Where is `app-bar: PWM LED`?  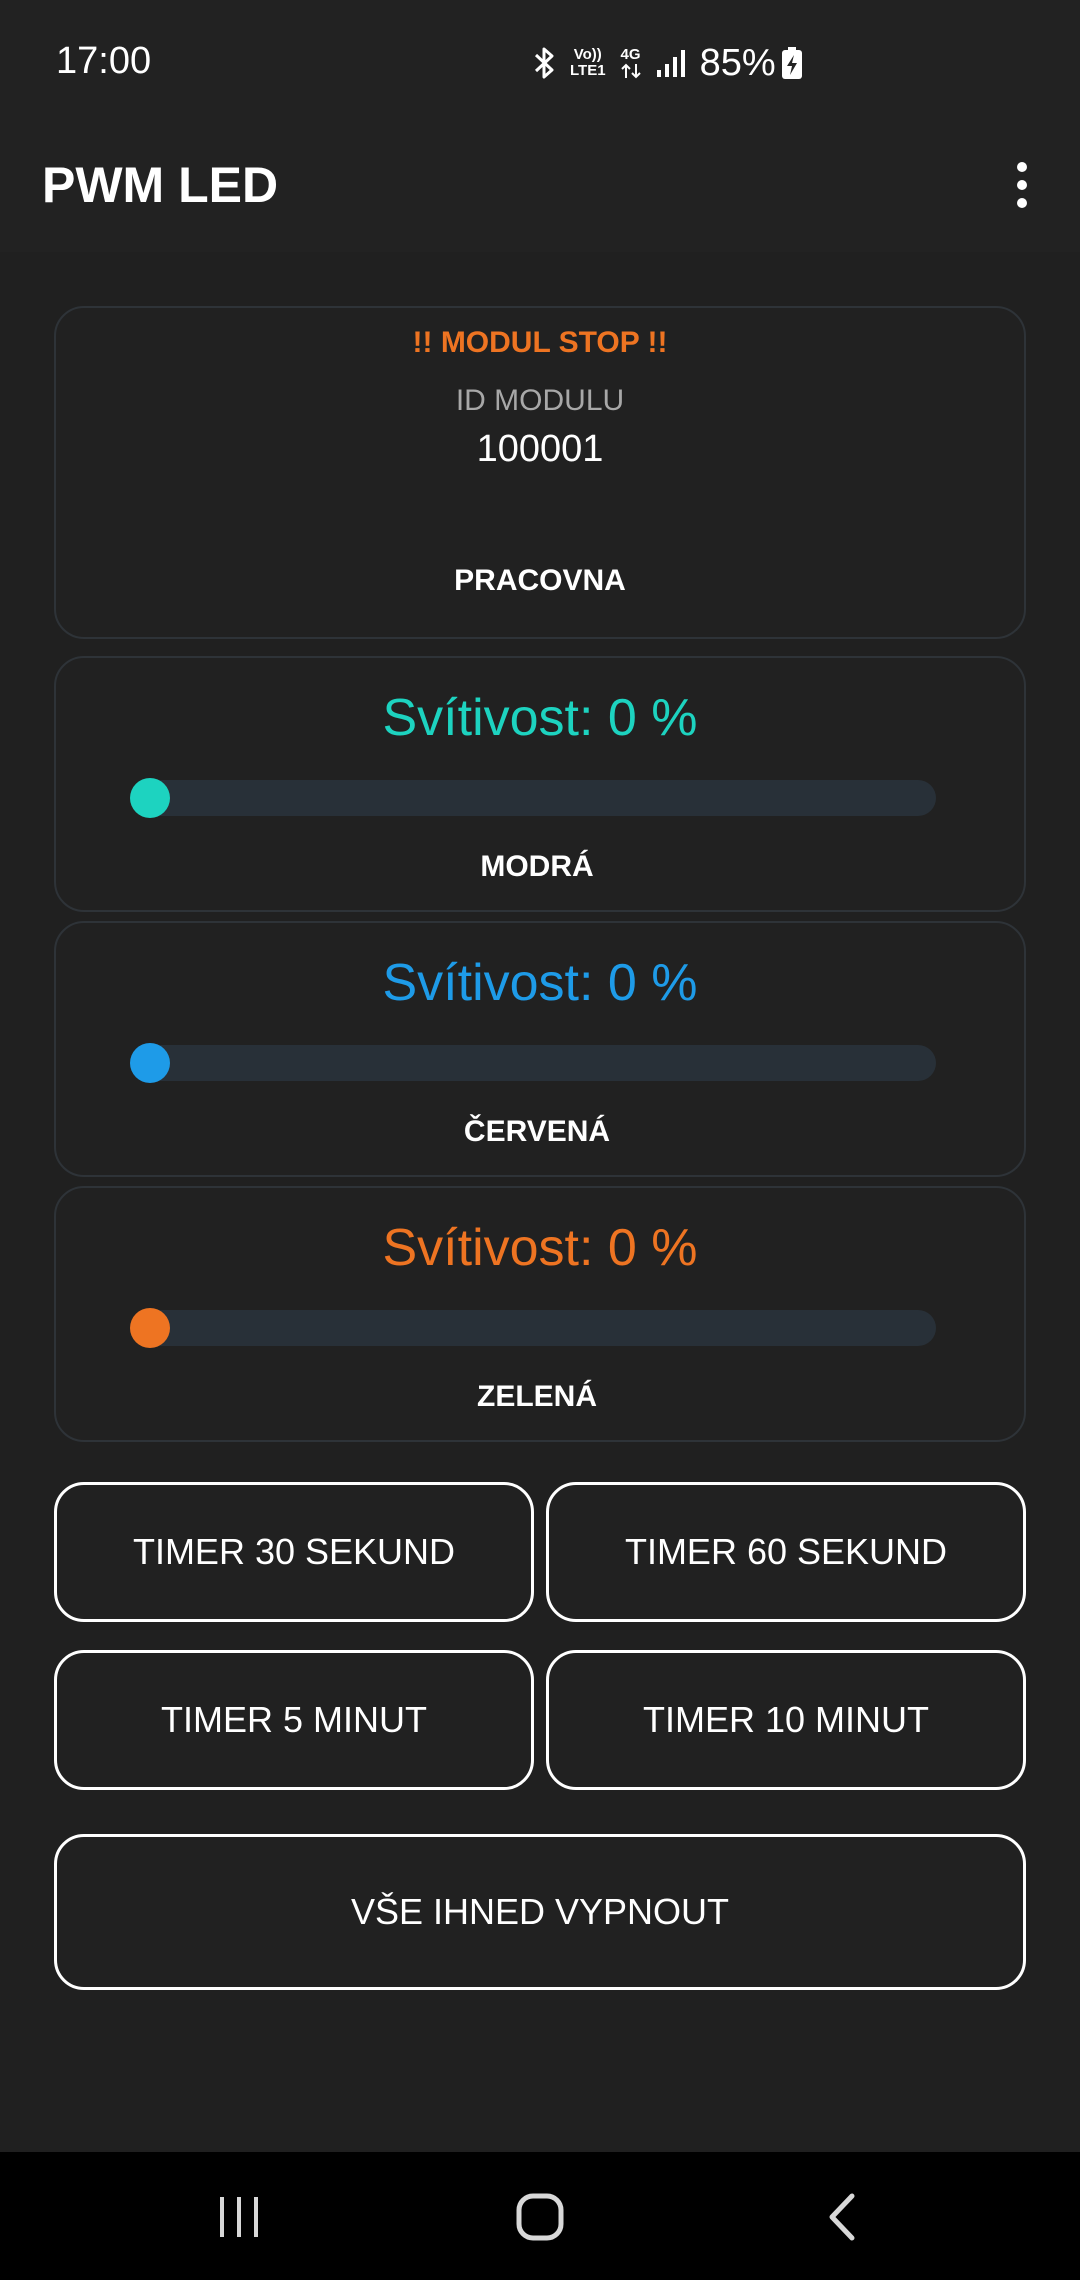 app-bar: PWM LED is located at coordinates (540, 186).